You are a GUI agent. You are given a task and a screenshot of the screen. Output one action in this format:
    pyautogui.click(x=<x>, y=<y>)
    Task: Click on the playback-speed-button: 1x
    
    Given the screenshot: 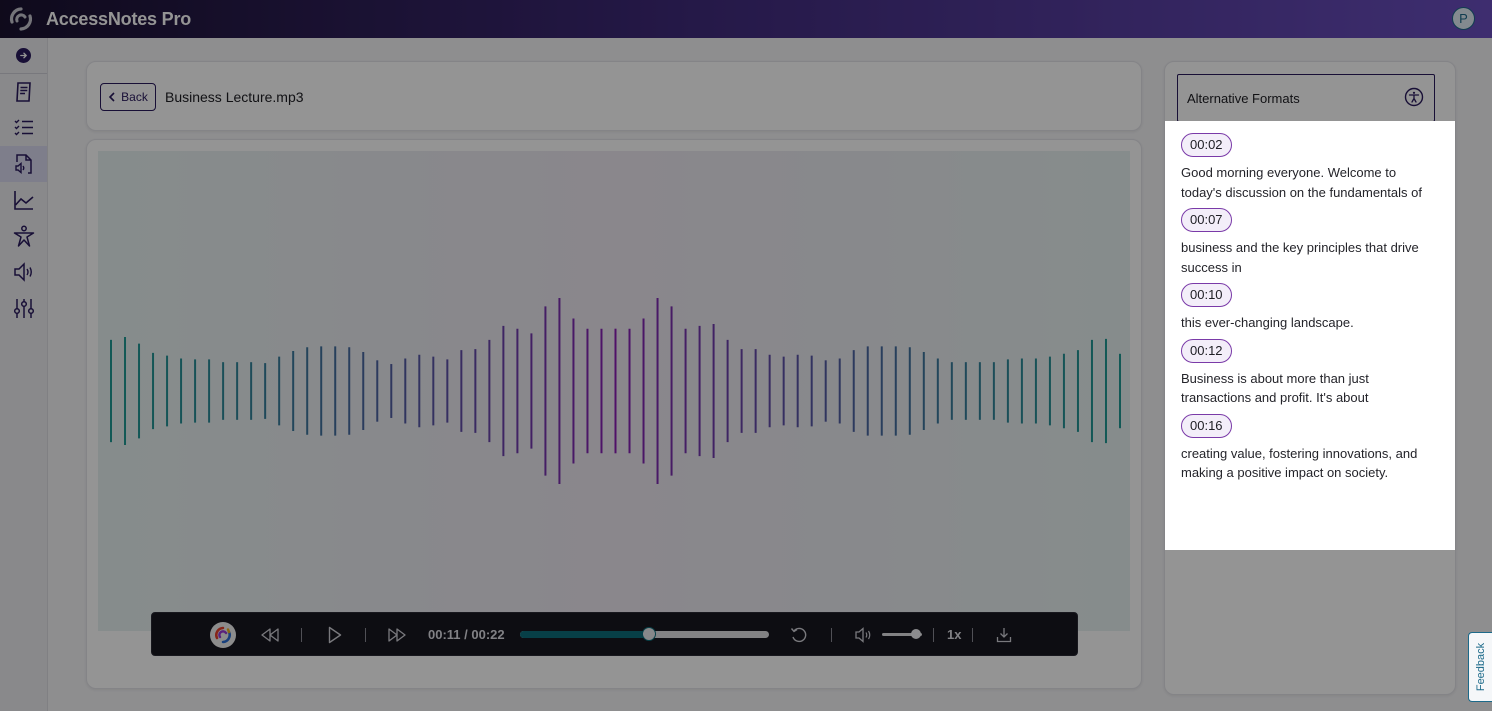 What is the action you would take?
    pyautogui.click(x=954, y=634)
    